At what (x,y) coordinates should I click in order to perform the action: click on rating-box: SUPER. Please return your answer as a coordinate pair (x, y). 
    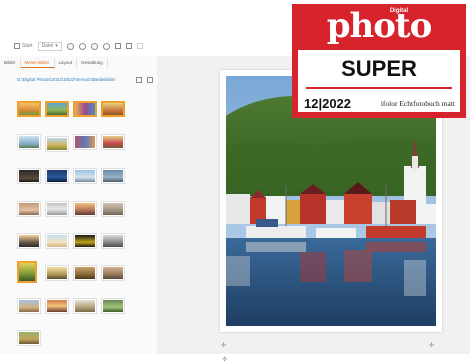
    Looking at the image, I should click on (379, 72).